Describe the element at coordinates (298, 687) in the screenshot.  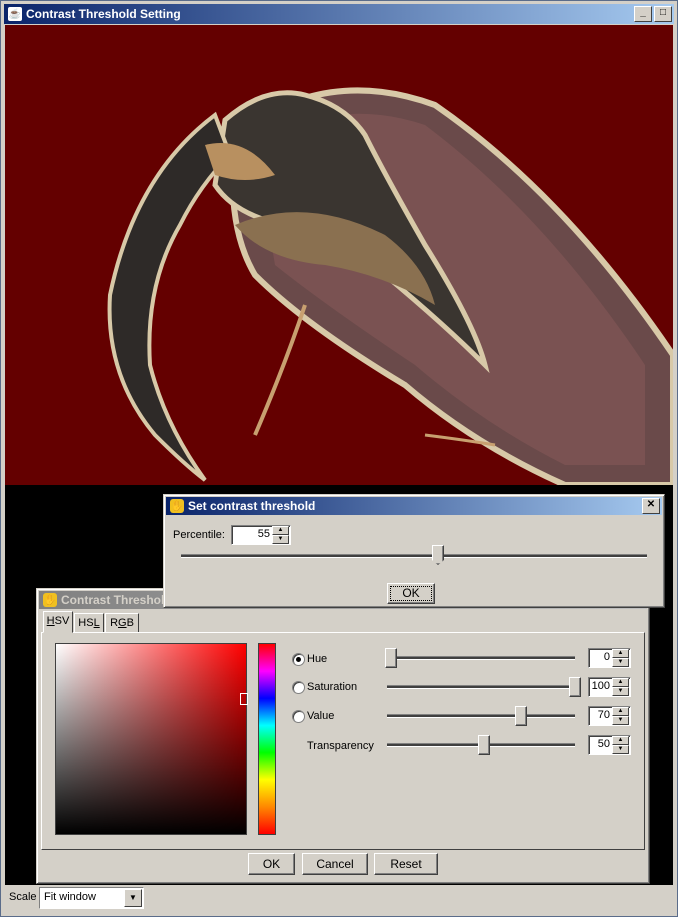
I see `saturation-radio` at that location.